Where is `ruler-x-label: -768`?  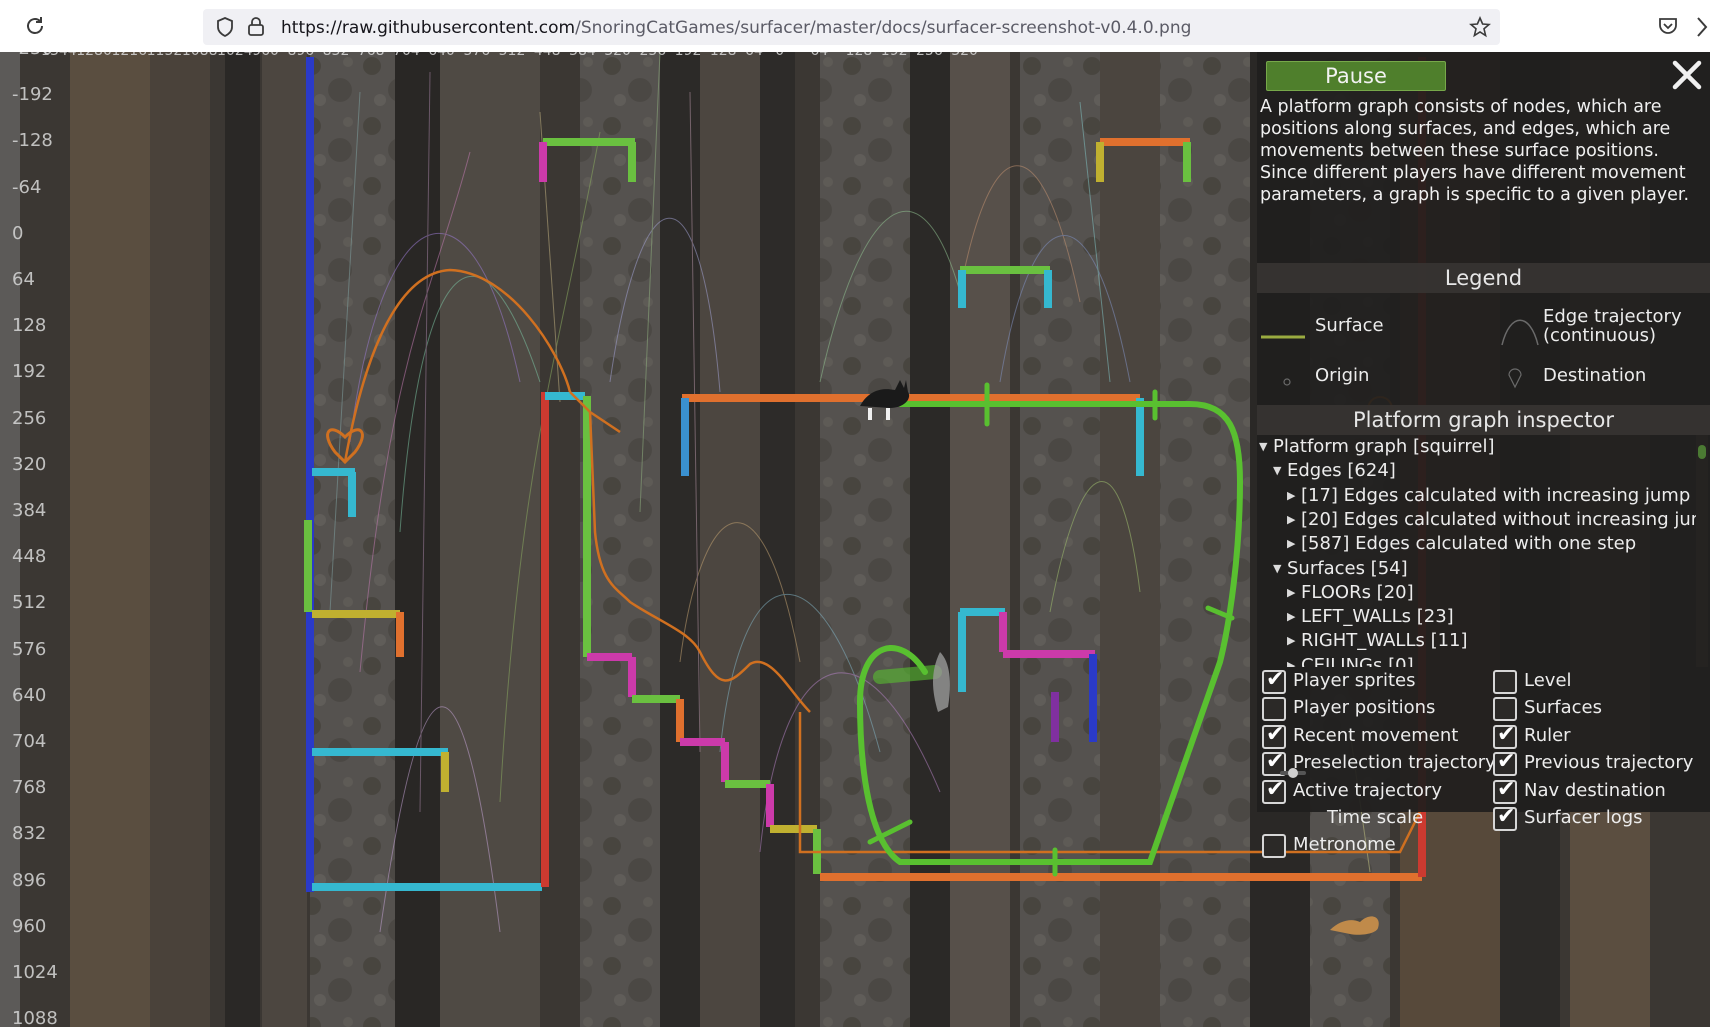 ruler-x-label: -768 is located at coordinates (369, 55).